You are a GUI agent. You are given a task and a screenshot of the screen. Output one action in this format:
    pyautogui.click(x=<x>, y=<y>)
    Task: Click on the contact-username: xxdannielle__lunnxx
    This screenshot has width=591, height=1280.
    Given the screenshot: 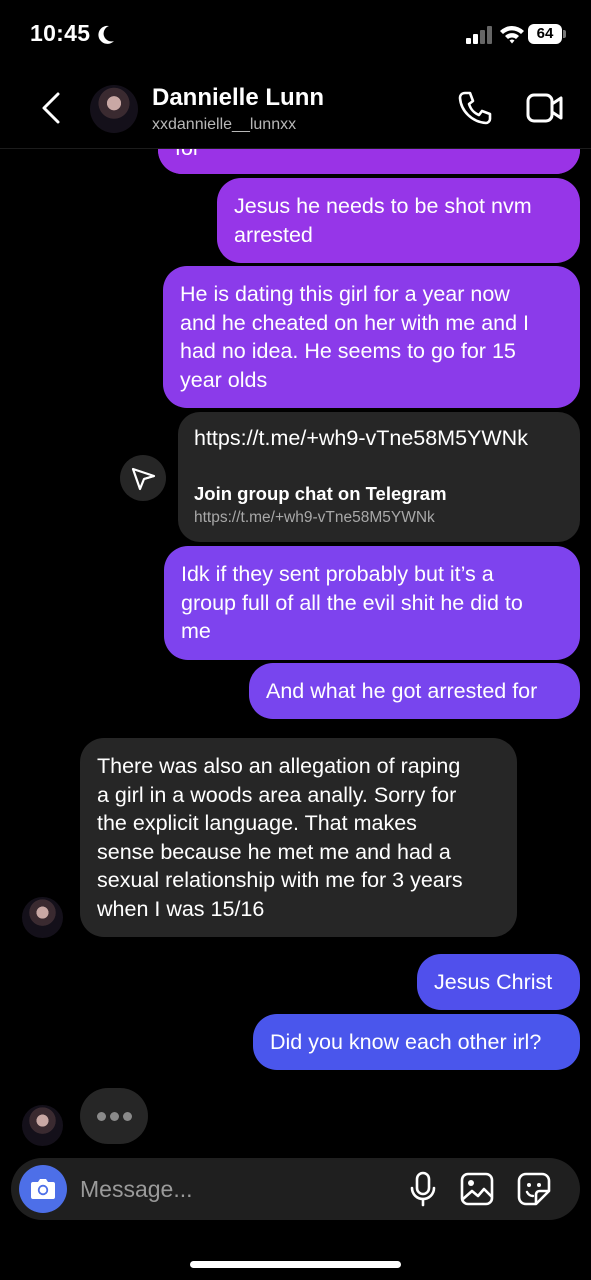 What is the action you would take?
    pyautogui.click(x=224, y=125)
    